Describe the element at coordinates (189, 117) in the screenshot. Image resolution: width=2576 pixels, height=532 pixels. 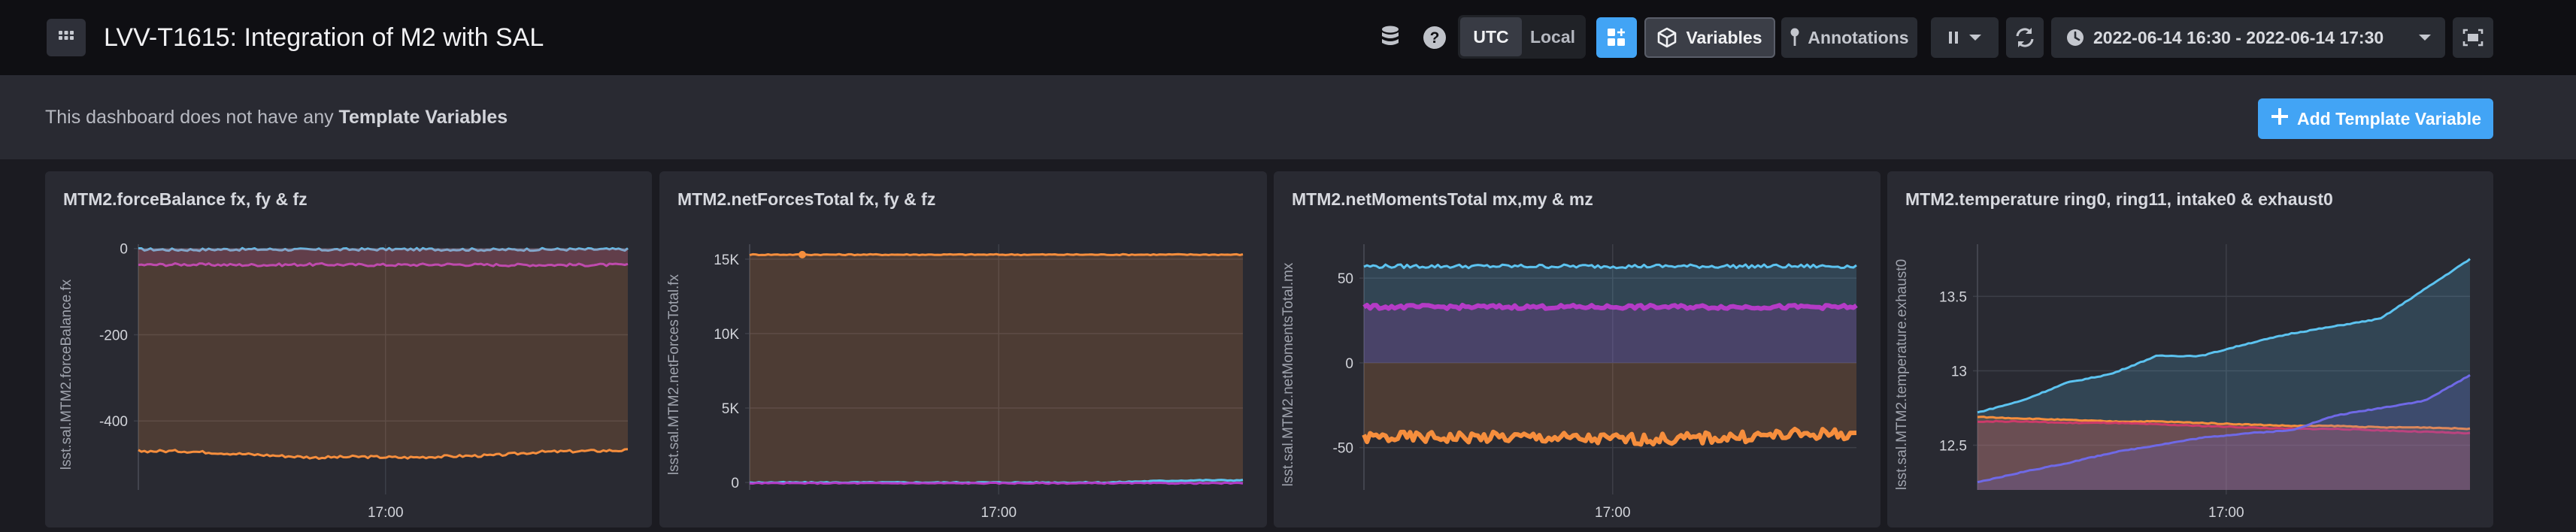
I see `template-variables-message-text: This dashboard does not have any` at that location.